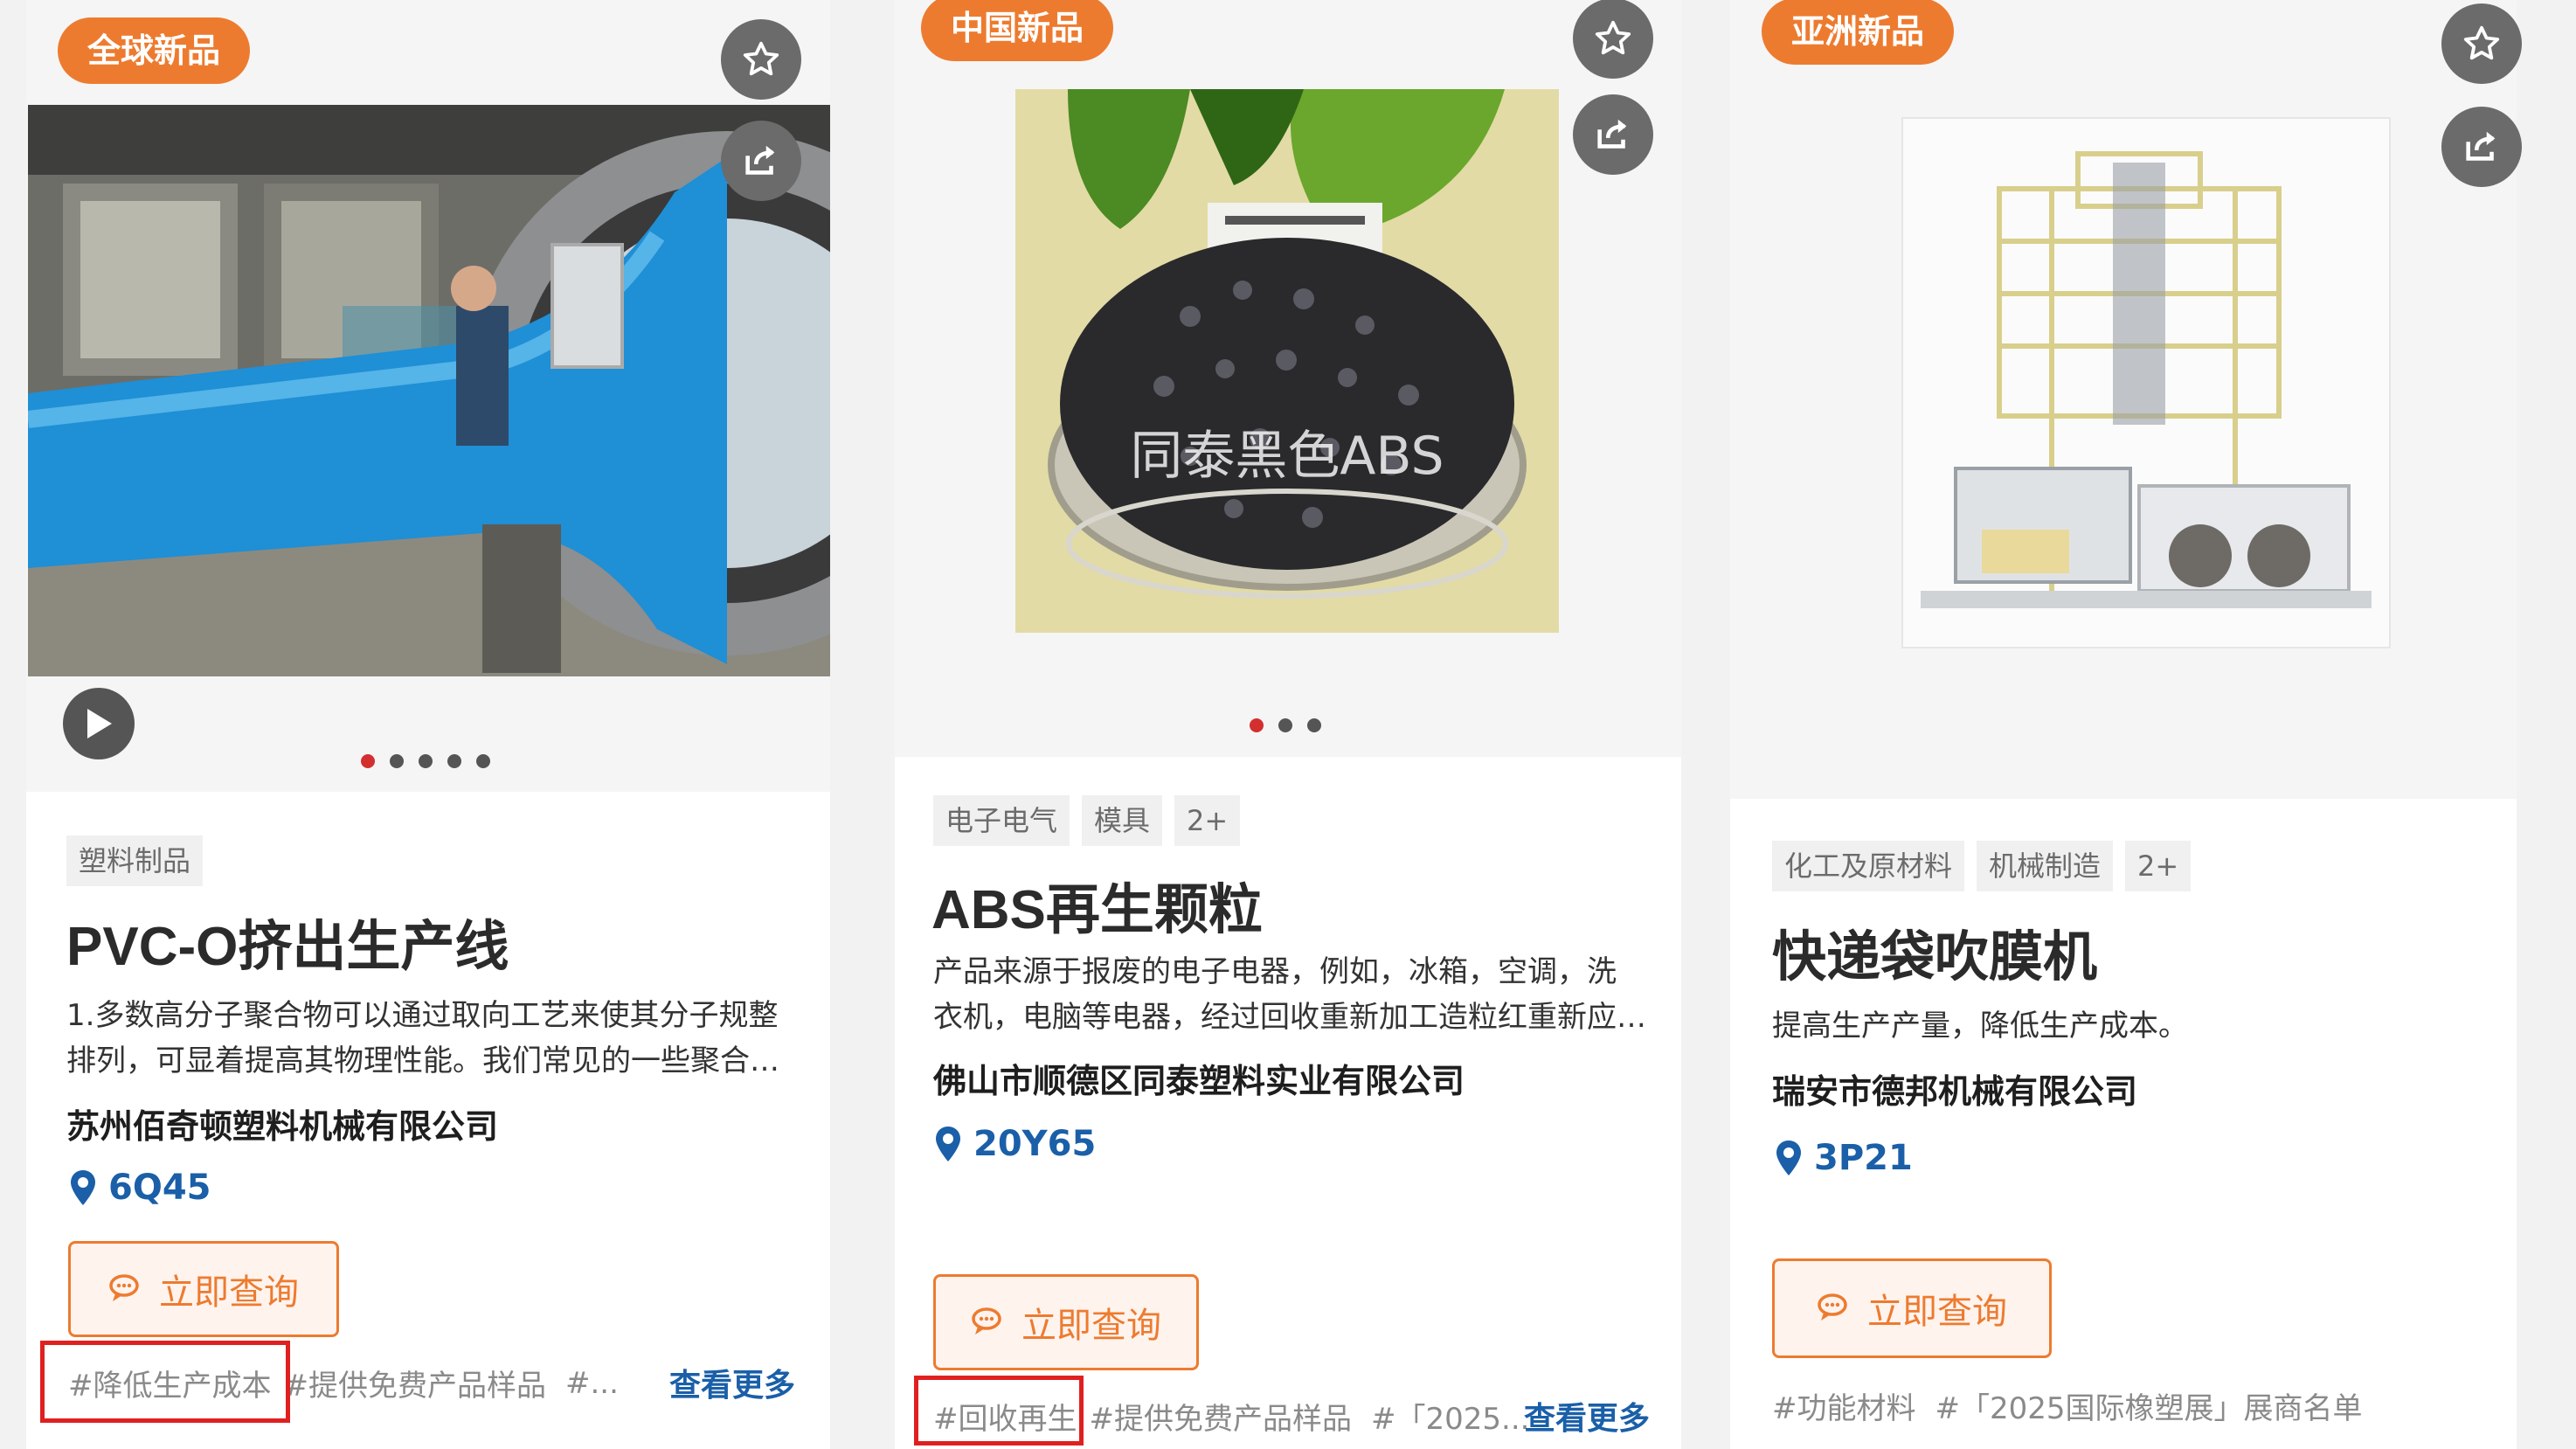 This screenshot has height=1449, width=2576. I want to click on booth-location: 3P21, so click(1844, 1158).